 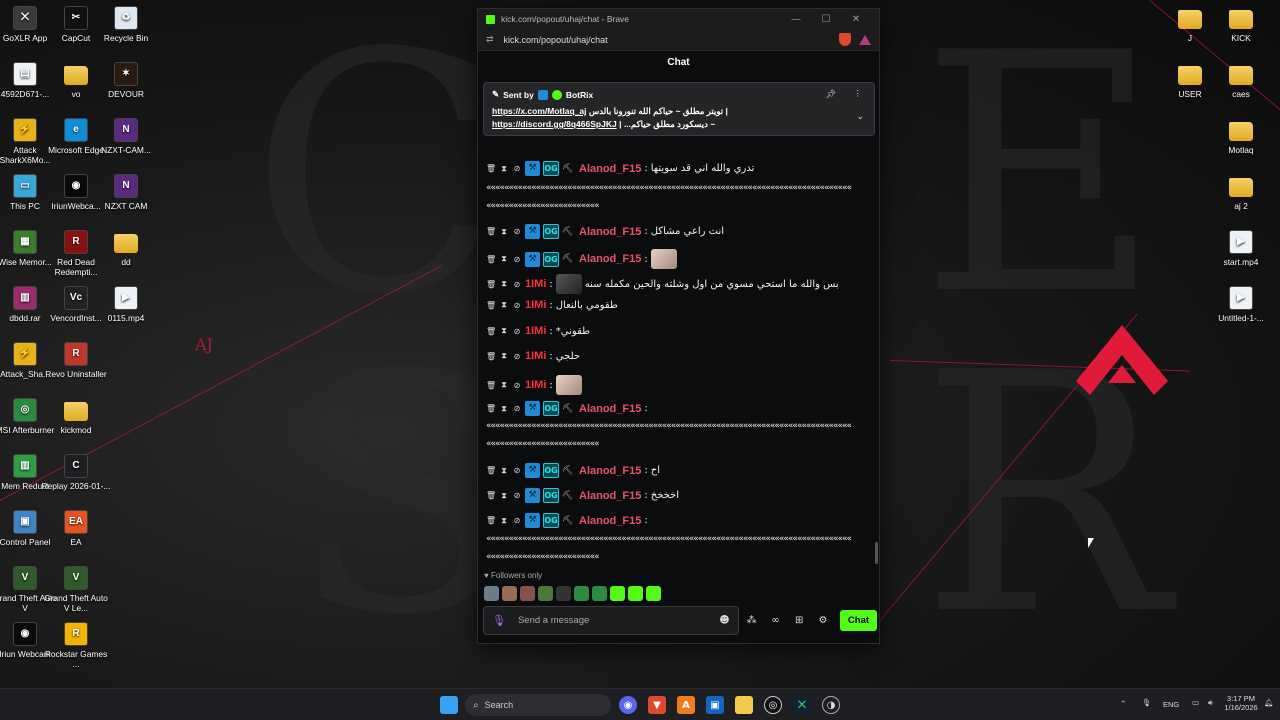 I want to click on chrome-taskbar-icon: ◑, so click(x=831, y=705).